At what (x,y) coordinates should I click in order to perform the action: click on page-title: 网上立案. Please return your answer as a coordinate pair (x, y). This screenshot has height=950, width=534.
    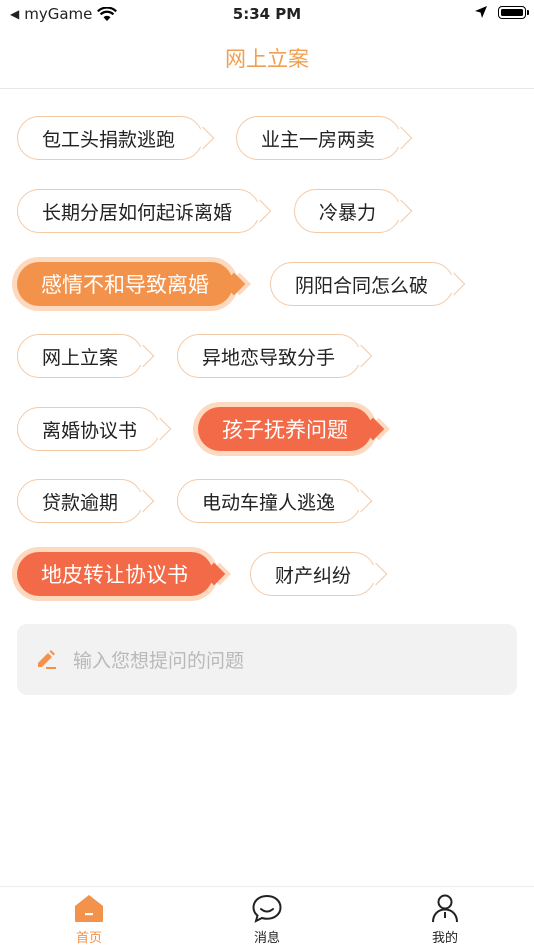
    Looking at the image, I should click on (267, 59).